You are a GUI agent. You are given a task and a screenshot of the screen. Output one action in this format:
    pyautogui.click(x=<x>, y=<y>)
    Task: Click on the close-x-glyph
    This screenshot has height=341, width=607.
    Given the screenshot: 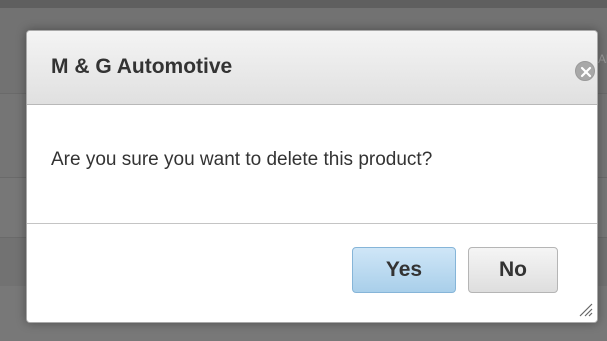 What is the action you would take?
    pyautogui.click(x=586, y=72)
    